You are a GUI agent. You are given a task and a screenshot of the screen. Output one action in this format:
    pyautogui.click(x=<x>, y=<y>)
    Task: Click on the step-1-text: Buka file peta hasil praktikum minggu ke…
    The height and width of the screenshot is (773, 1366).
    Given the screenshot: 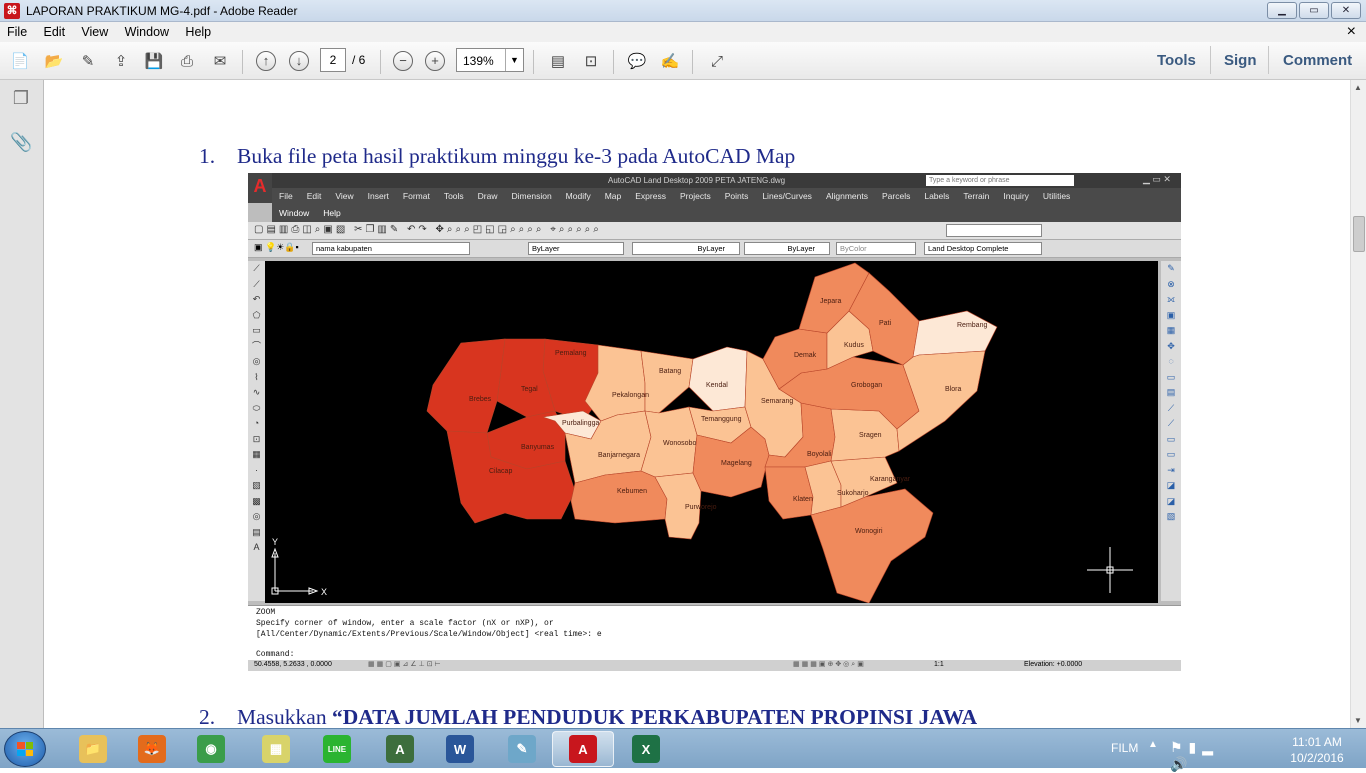 What is the action you would take?
    pyautogui.click(x=516, y=156)
    